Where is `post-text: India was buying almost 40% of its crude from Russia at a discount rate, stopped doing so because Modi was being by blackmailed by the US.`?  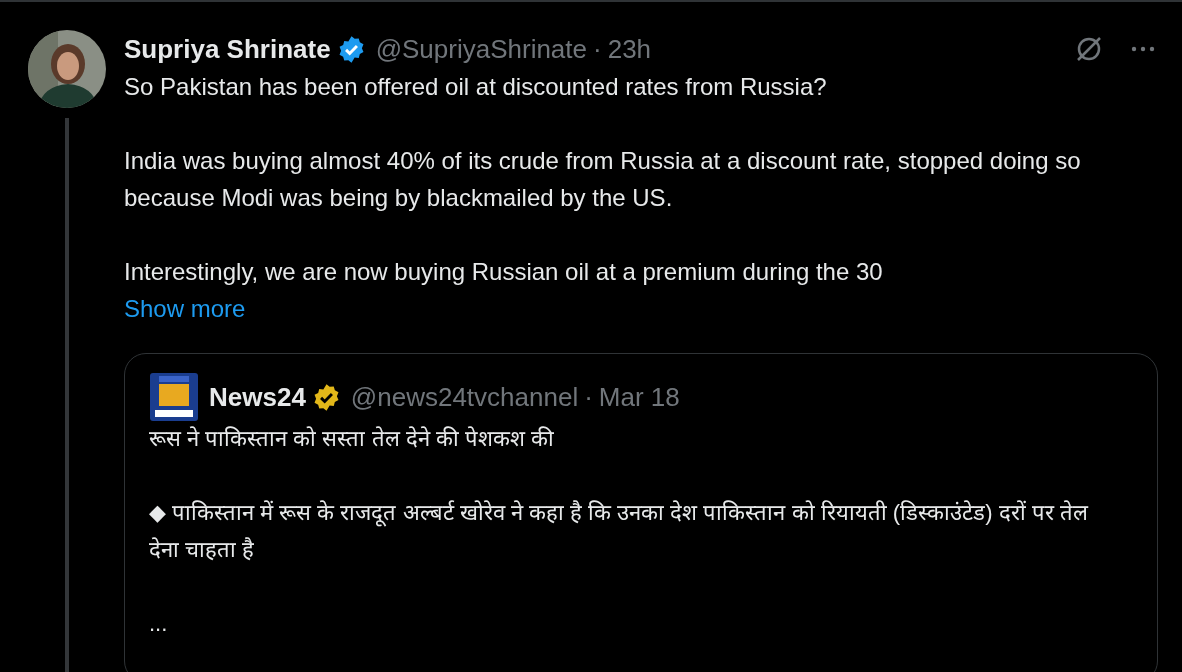
post-text: India was buying almost 40% of its crude from Russia at a discount rate, stopped doing so because Modi was being by blackmailed by the US. is located at coordinates (603, 179).